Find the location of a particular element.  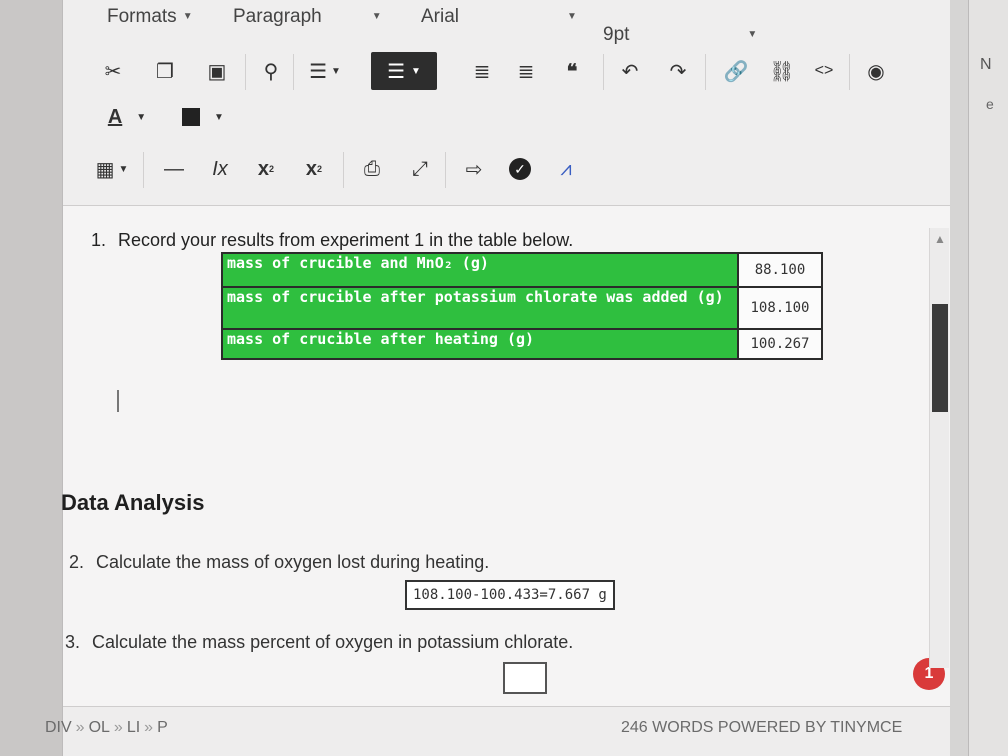

subscript-label: x is located at coordinates (263, 168).